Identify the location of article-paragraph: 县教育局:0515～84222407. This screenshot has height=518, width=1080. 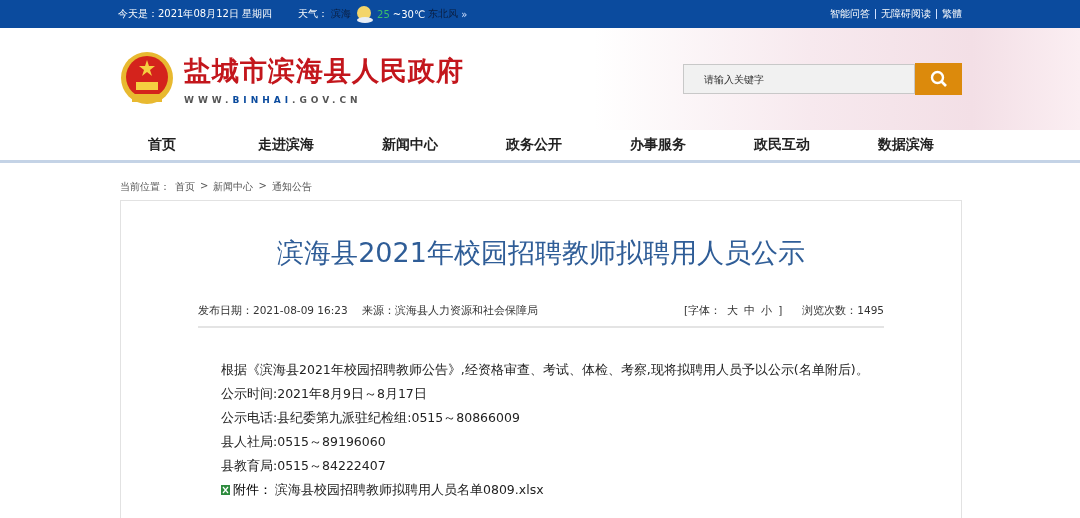
(304, 466).